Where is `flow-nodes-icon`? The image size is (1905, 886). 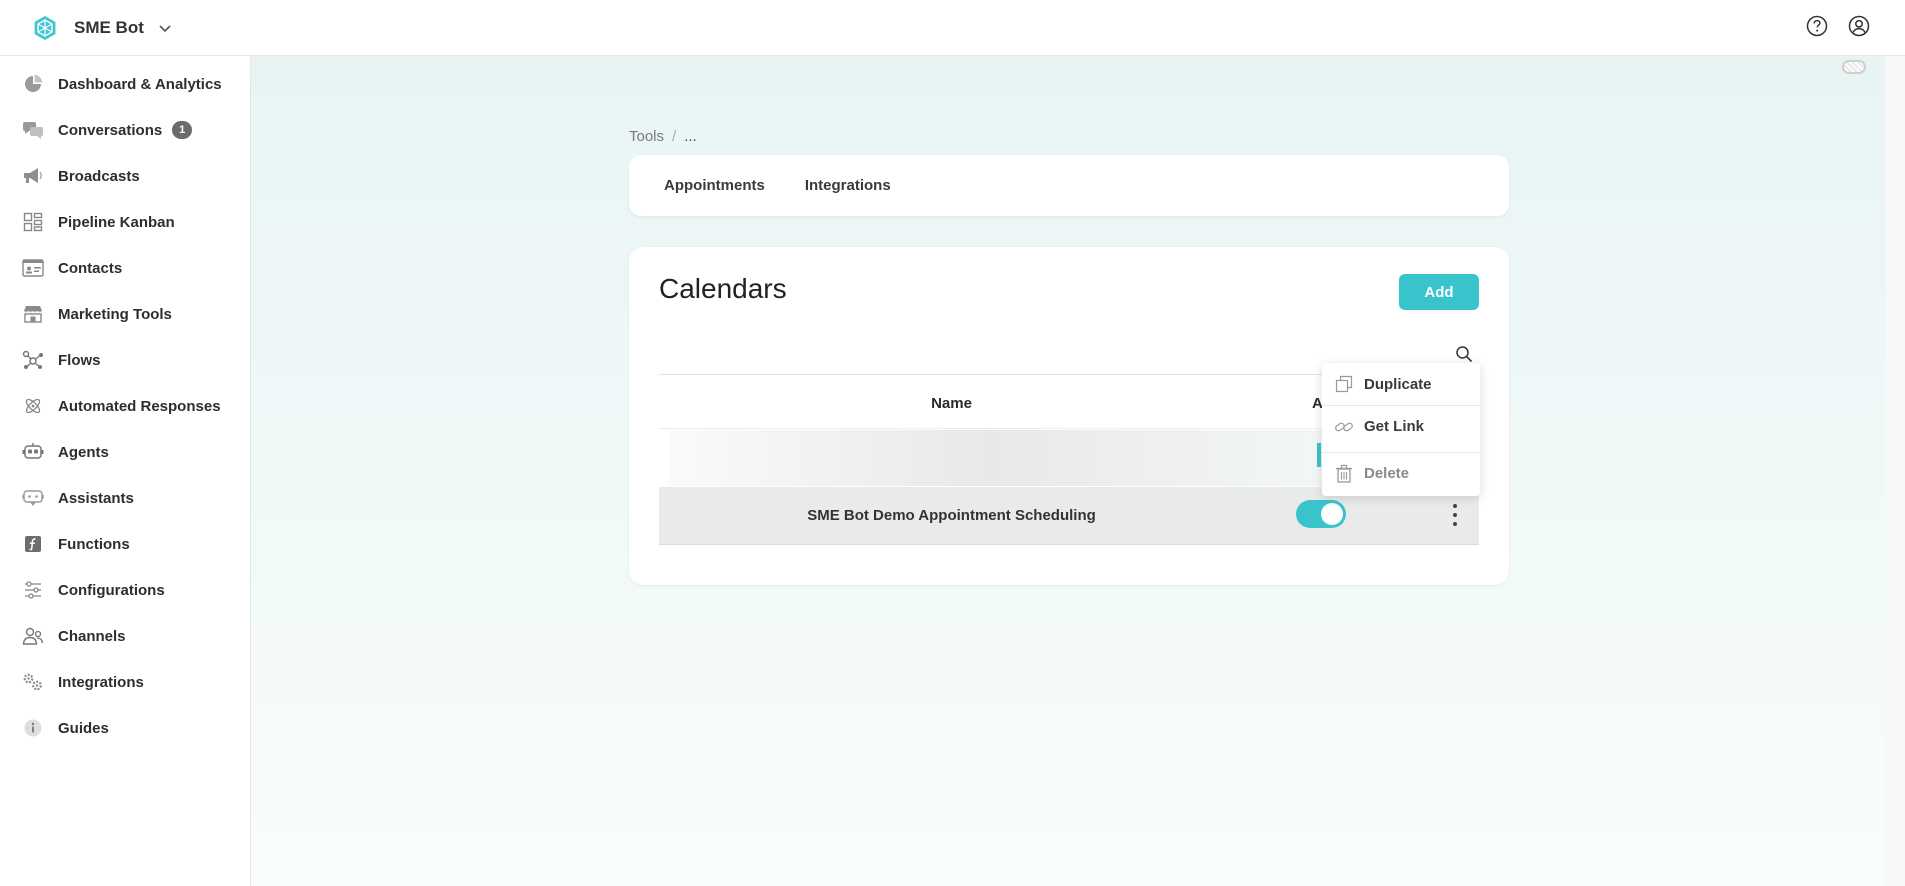
flow-nodes-icon is located at coordinates (33, 360).